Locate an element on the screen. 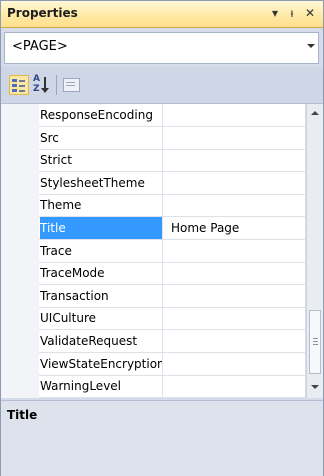  property-row: TraceMode is located at coordinates (153, 274).